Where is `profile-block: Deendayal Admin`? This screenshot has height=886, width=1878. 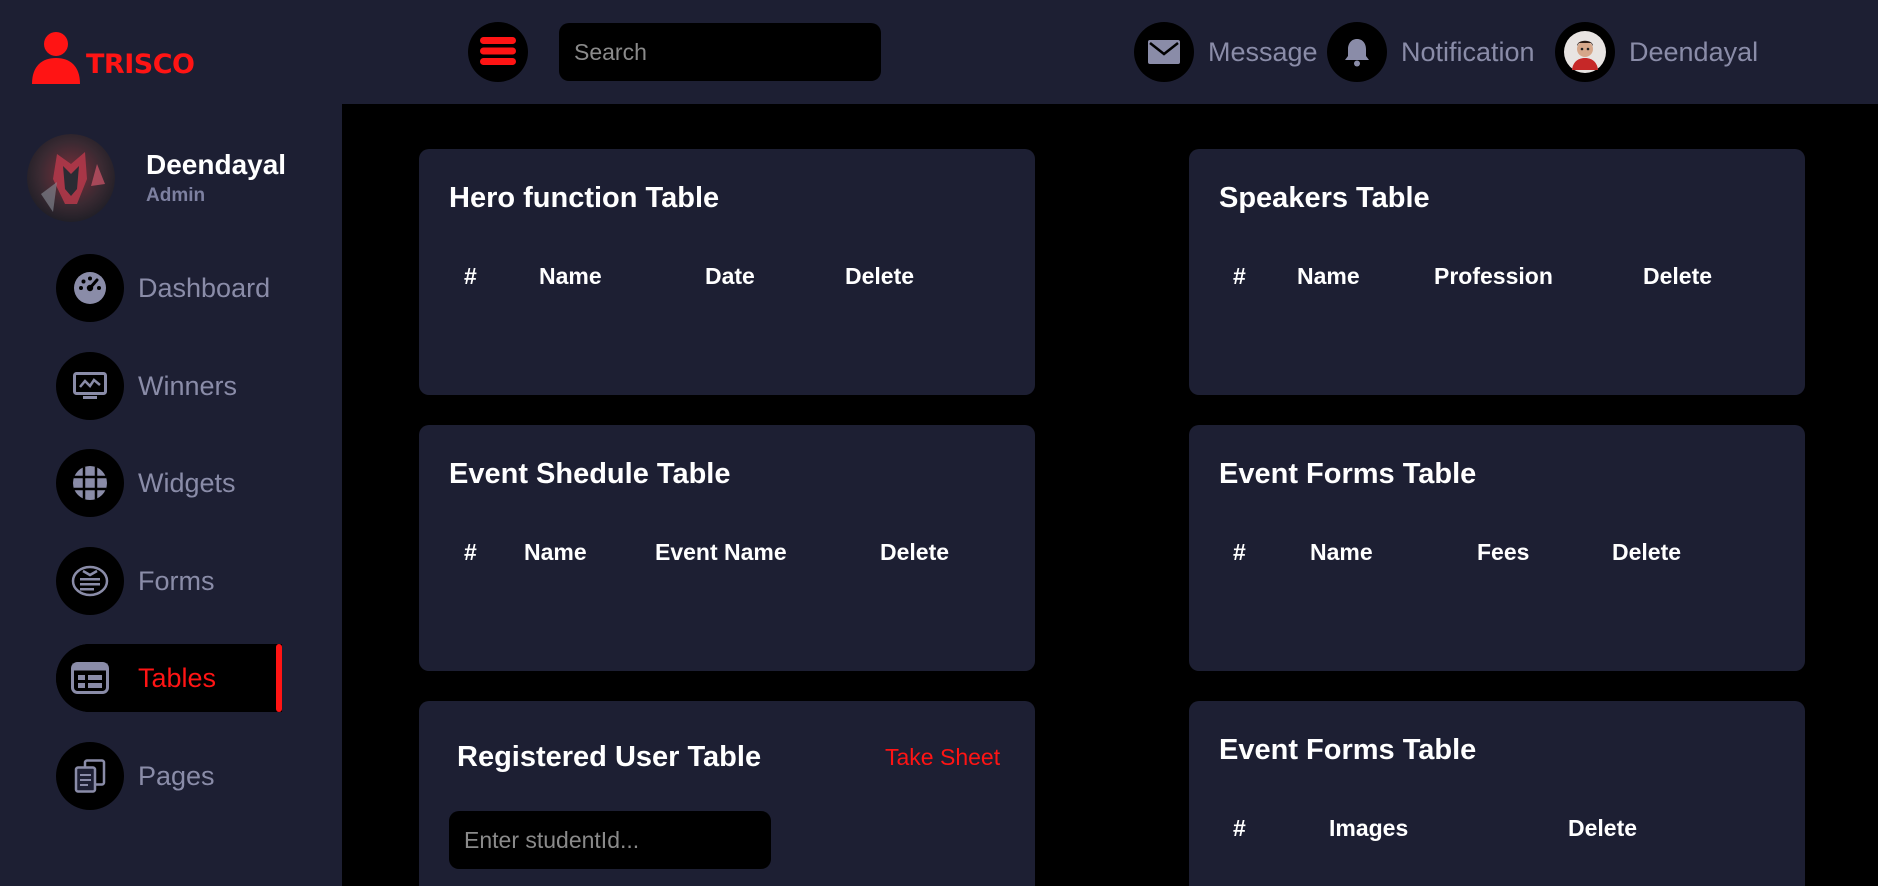
profile-block: Deendayal Admin is located at coordinates (156, 178).